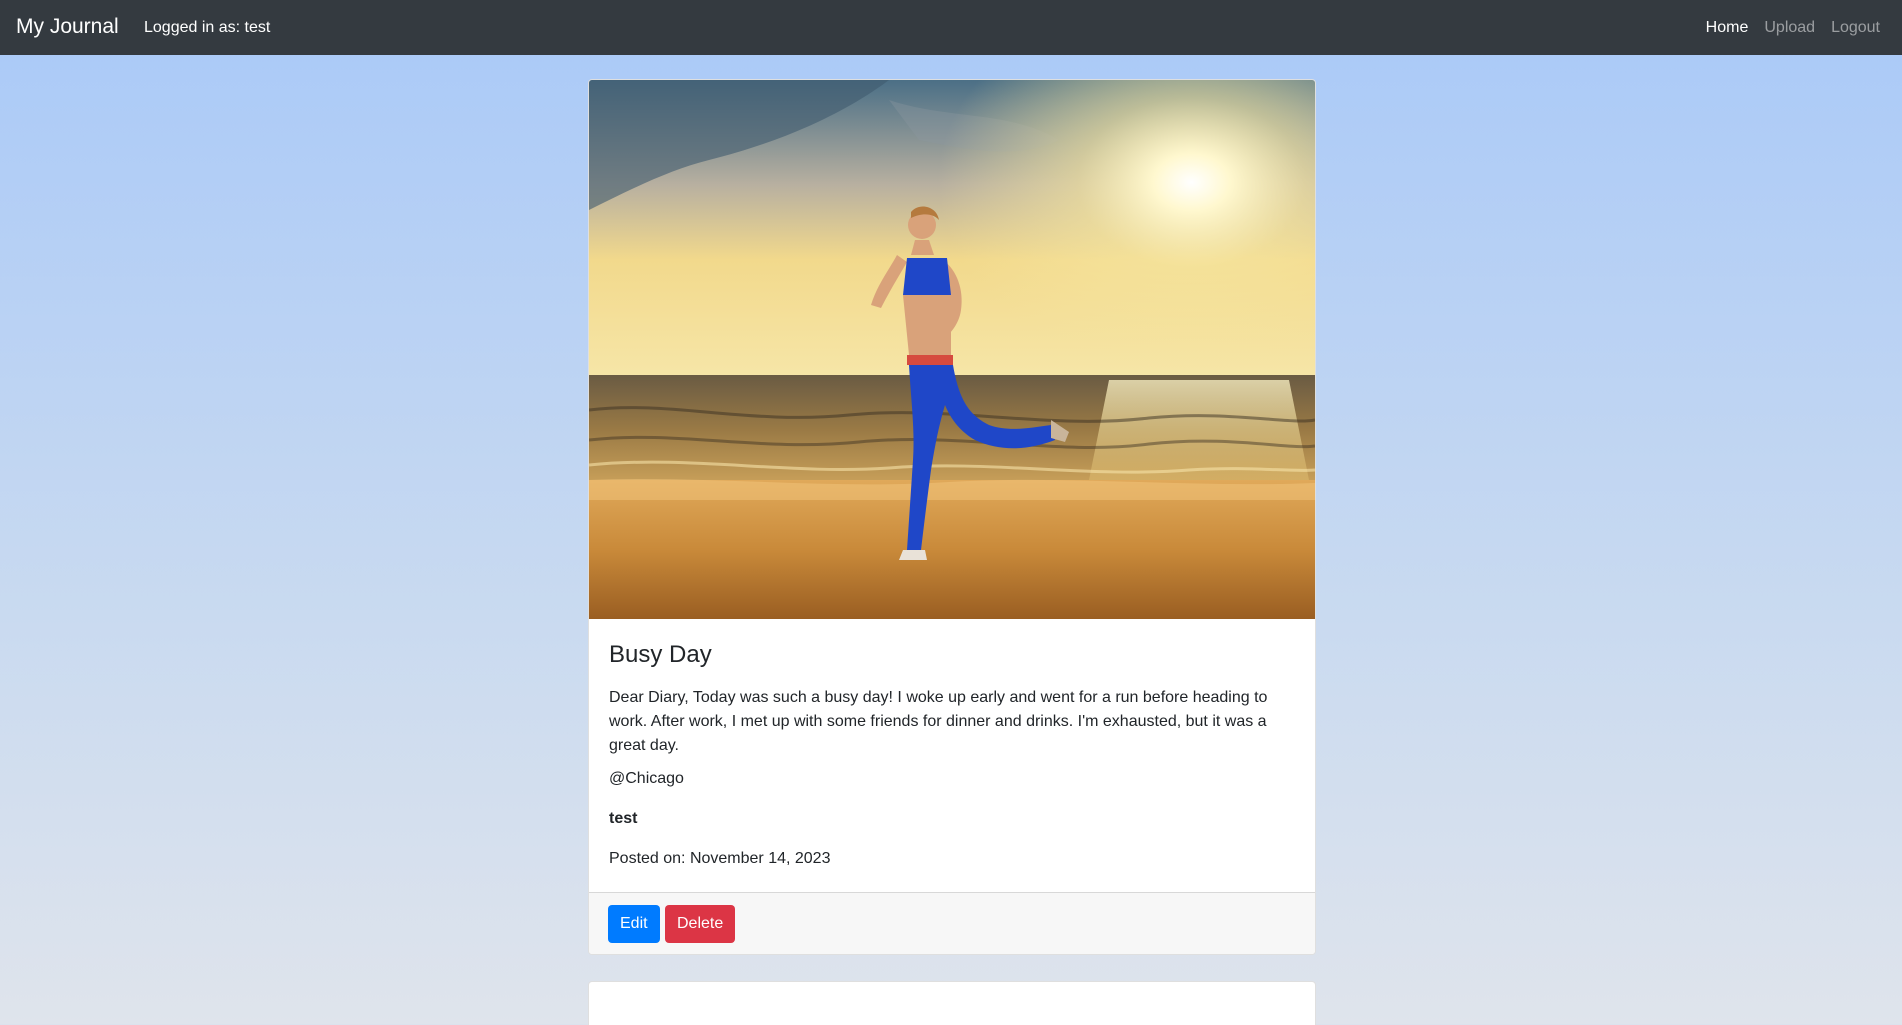  Describe the element at coordinates (623, 818) in the screenshot. I see `entry-author: test` at that location.